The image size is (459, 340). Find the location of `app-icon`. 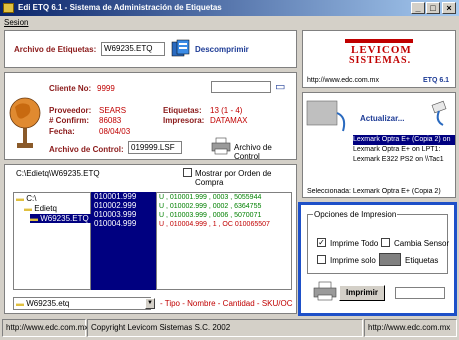

app-icon is located at coordinates (8, 8).